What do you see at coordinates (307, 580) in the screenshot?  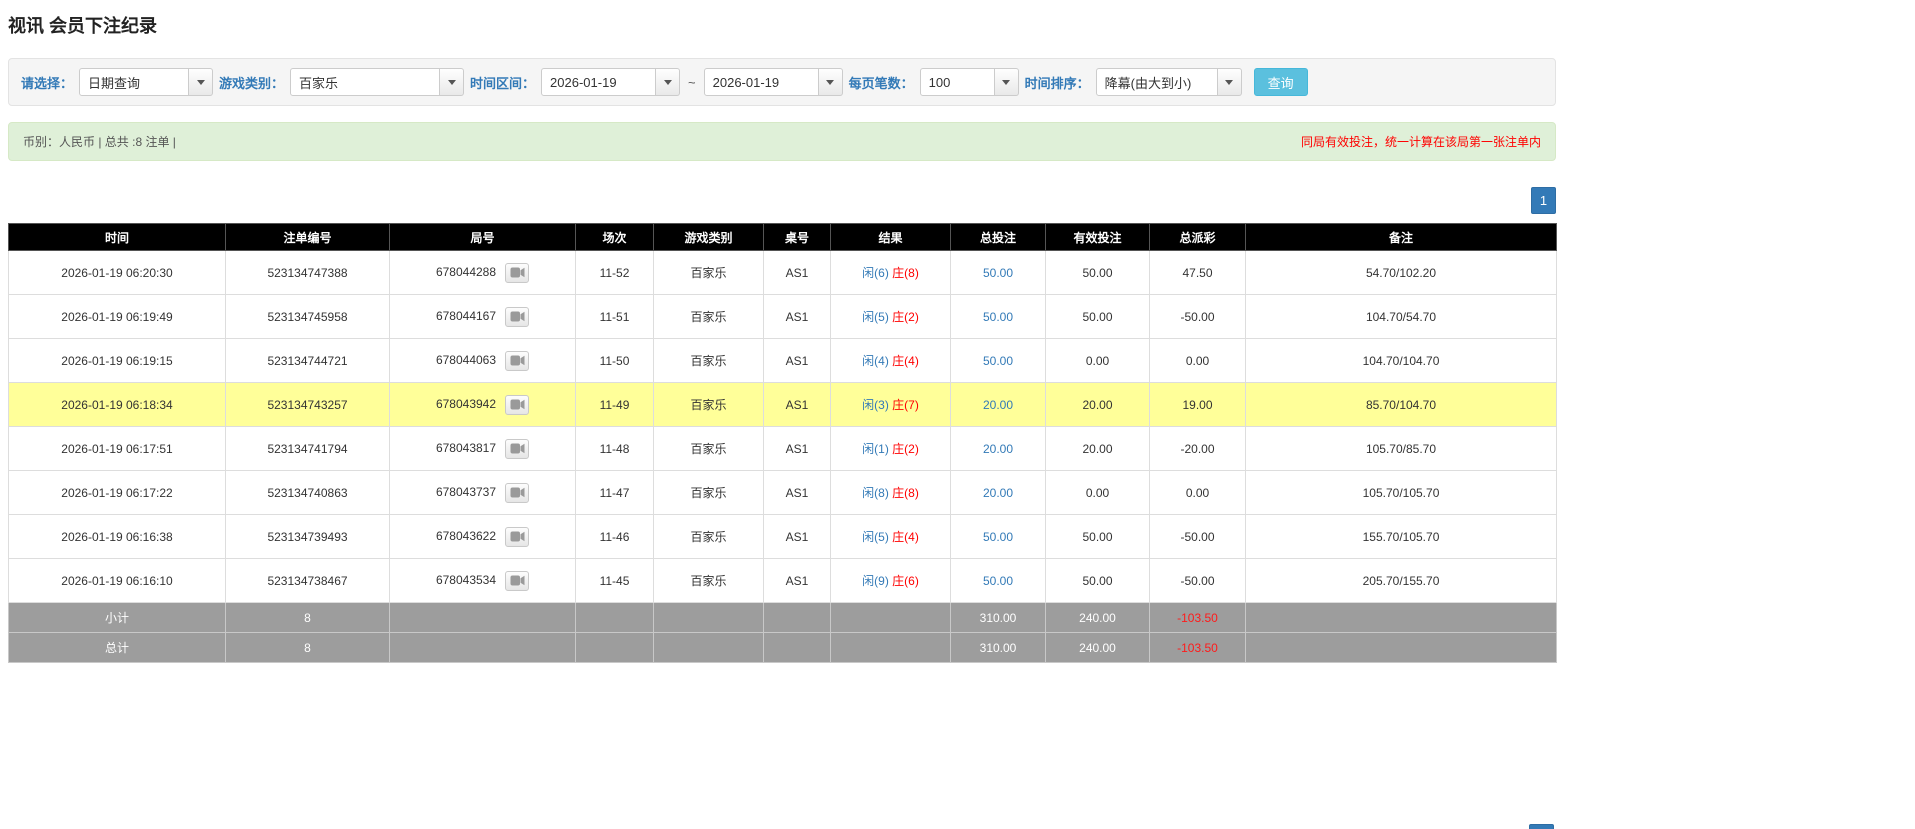 I see `cell-bet-id: 523134738467` at bounding box center [307, 580].